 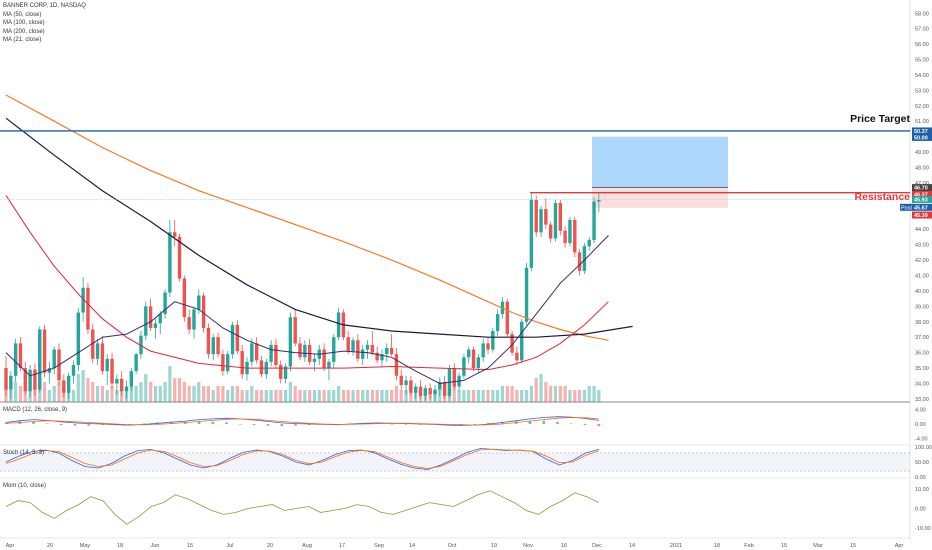 I want to click on price-badge-label: 50.00, so click(x=921, y=138).